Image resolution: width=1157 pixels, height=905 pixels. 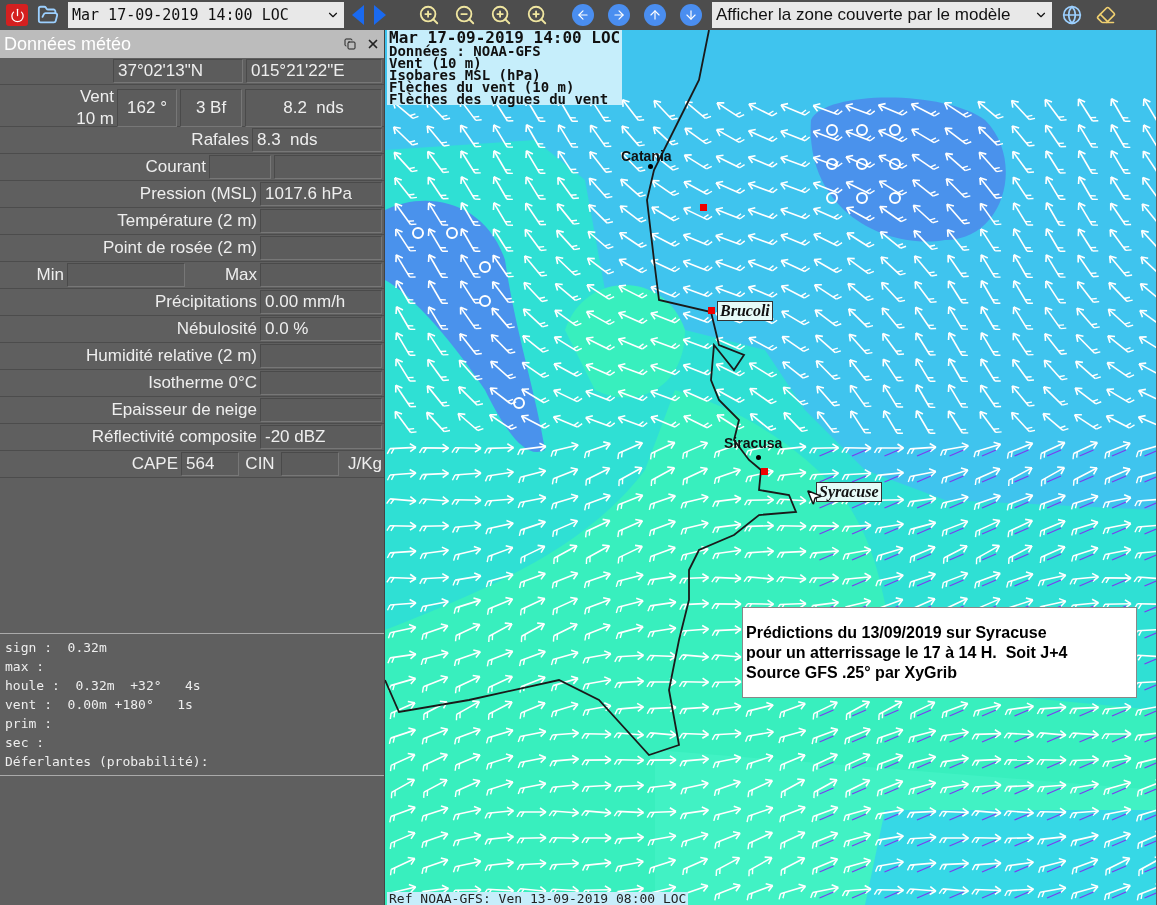 What do you see at coordinates (321, 437) in the screenshot?
I see `value-field: -20 dBZ` at bounding box center [321, 437].